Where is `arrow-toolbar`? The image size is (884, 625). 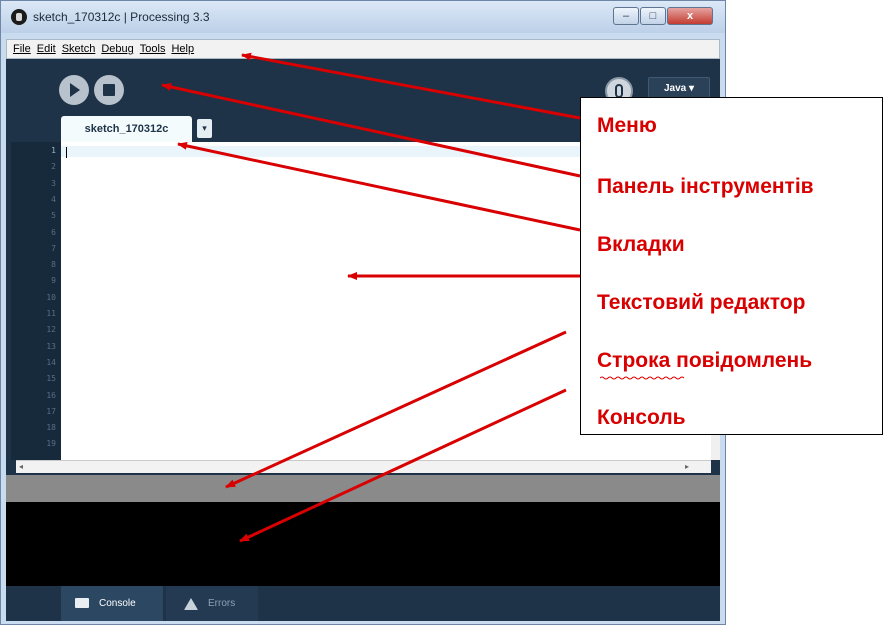 arrow-toolbar is located at coordinates (371, 130).